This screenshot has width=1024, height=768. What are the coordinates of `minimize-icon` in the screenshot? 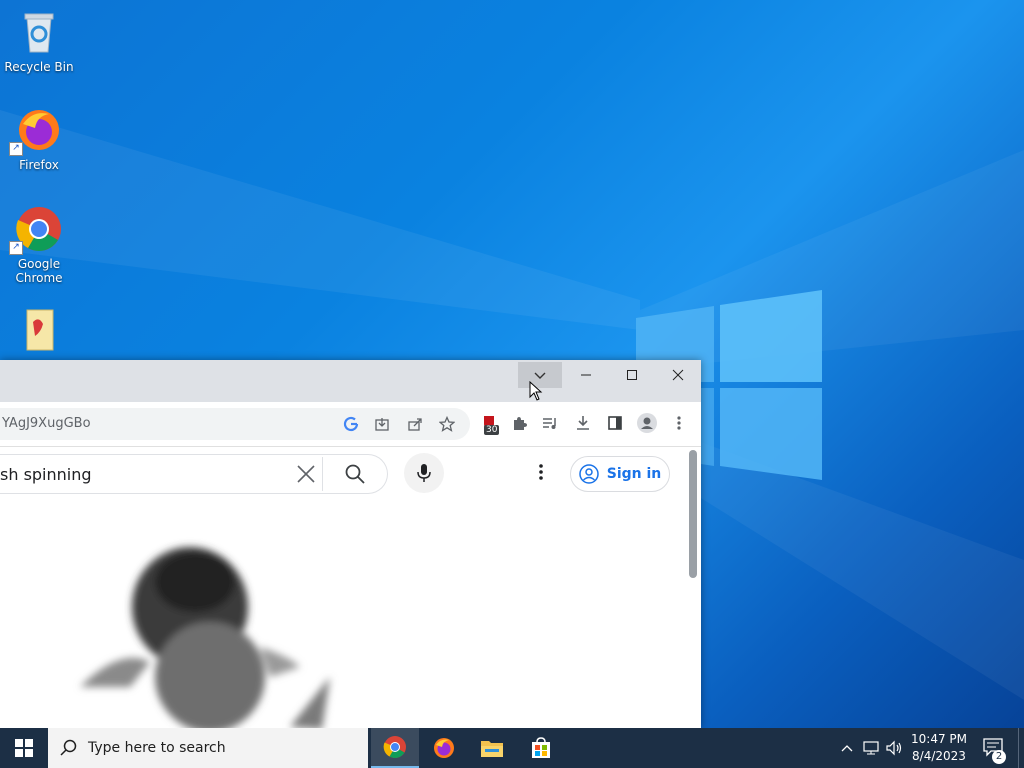 It's located at (586, 375).